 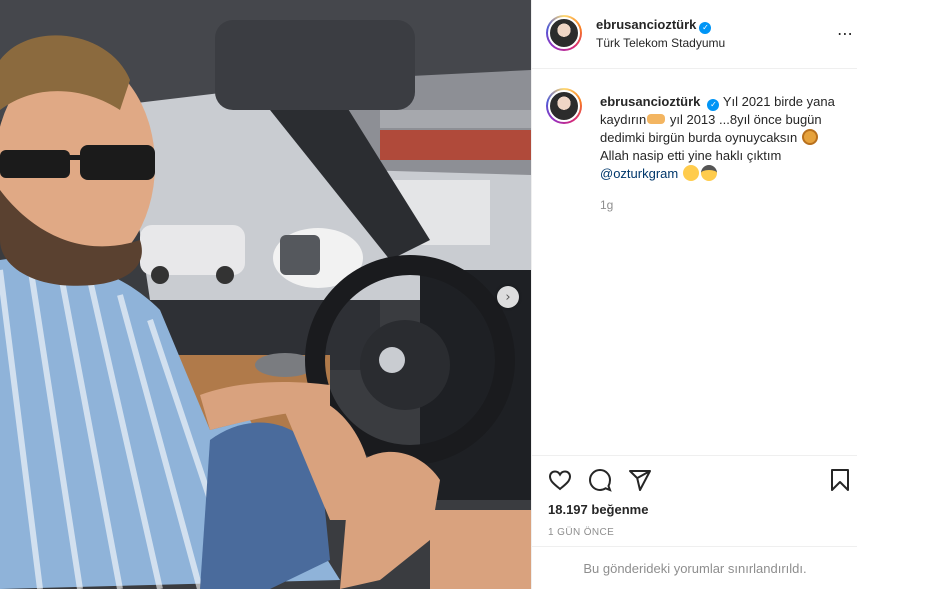 I want to click on pointing-hand-emoji-icon, so click(x=656, y=119).